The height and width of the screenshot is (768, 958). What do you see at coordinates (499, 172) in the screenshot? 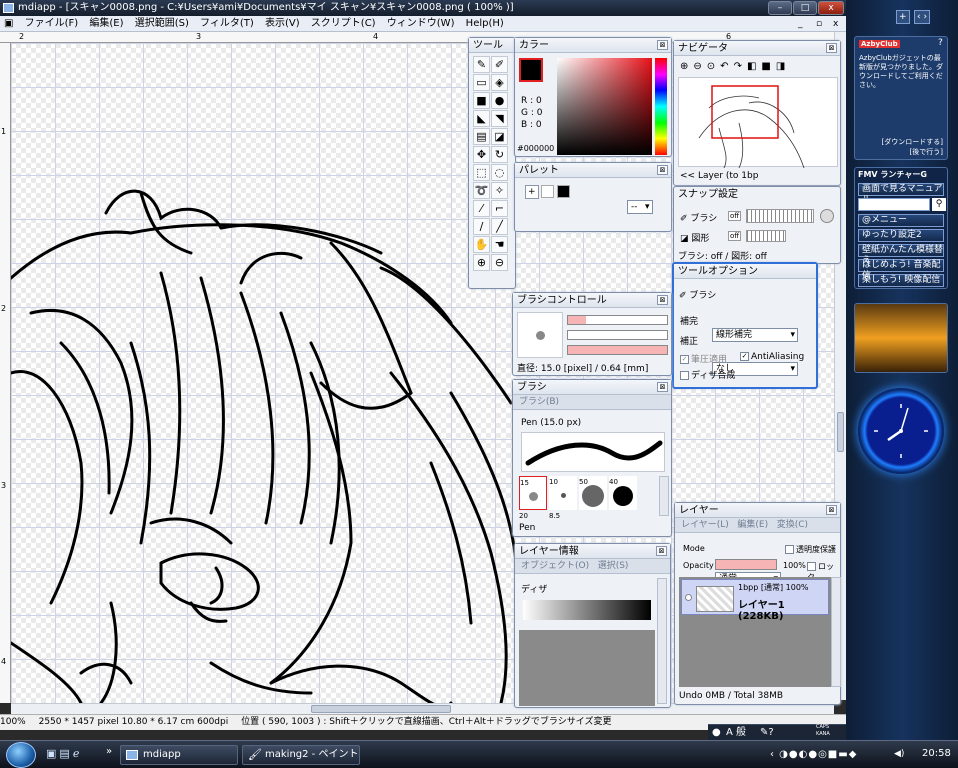
I see `ellipse-select-icon: ◌` at bounding box center [499, 172].